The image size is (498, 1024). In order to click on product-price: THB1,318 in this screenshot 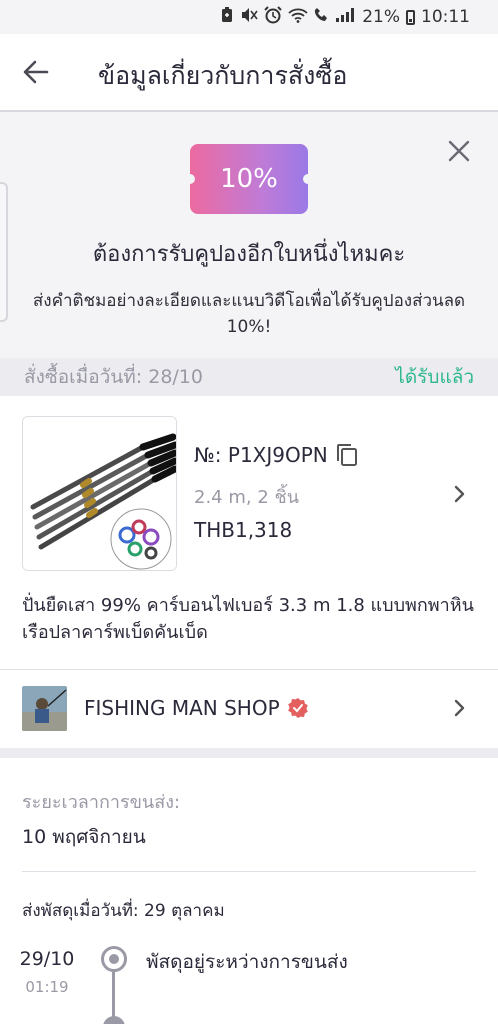, I will do `click(243, 530)`.